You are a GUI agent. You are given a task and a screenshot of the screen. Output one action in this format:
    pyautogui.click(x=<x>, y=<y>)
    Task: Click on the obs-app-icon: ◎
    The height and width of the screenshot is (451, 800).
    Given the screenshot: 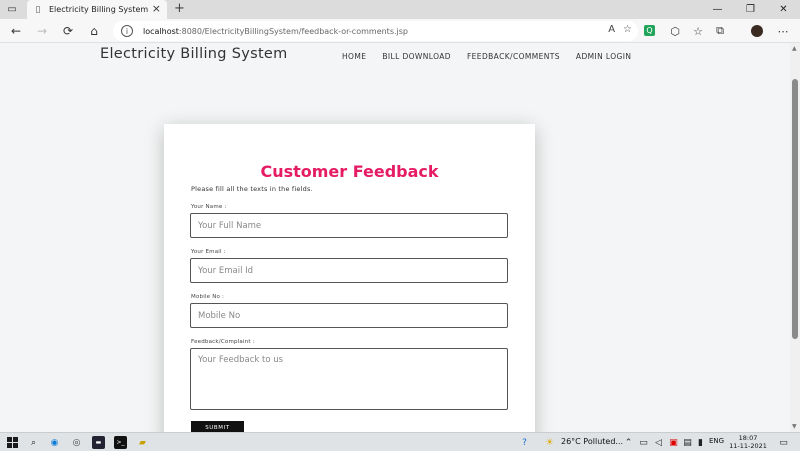 What is the action you would take?
    pyautogui.click(x=76, y=442)
    